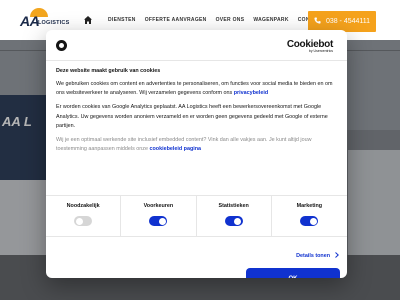 This screenshot has height=300, width=400. What do you see at coordinates (83, 221) in the screenshot?
I see `necessary-switch` at bounding box center [83, 221].